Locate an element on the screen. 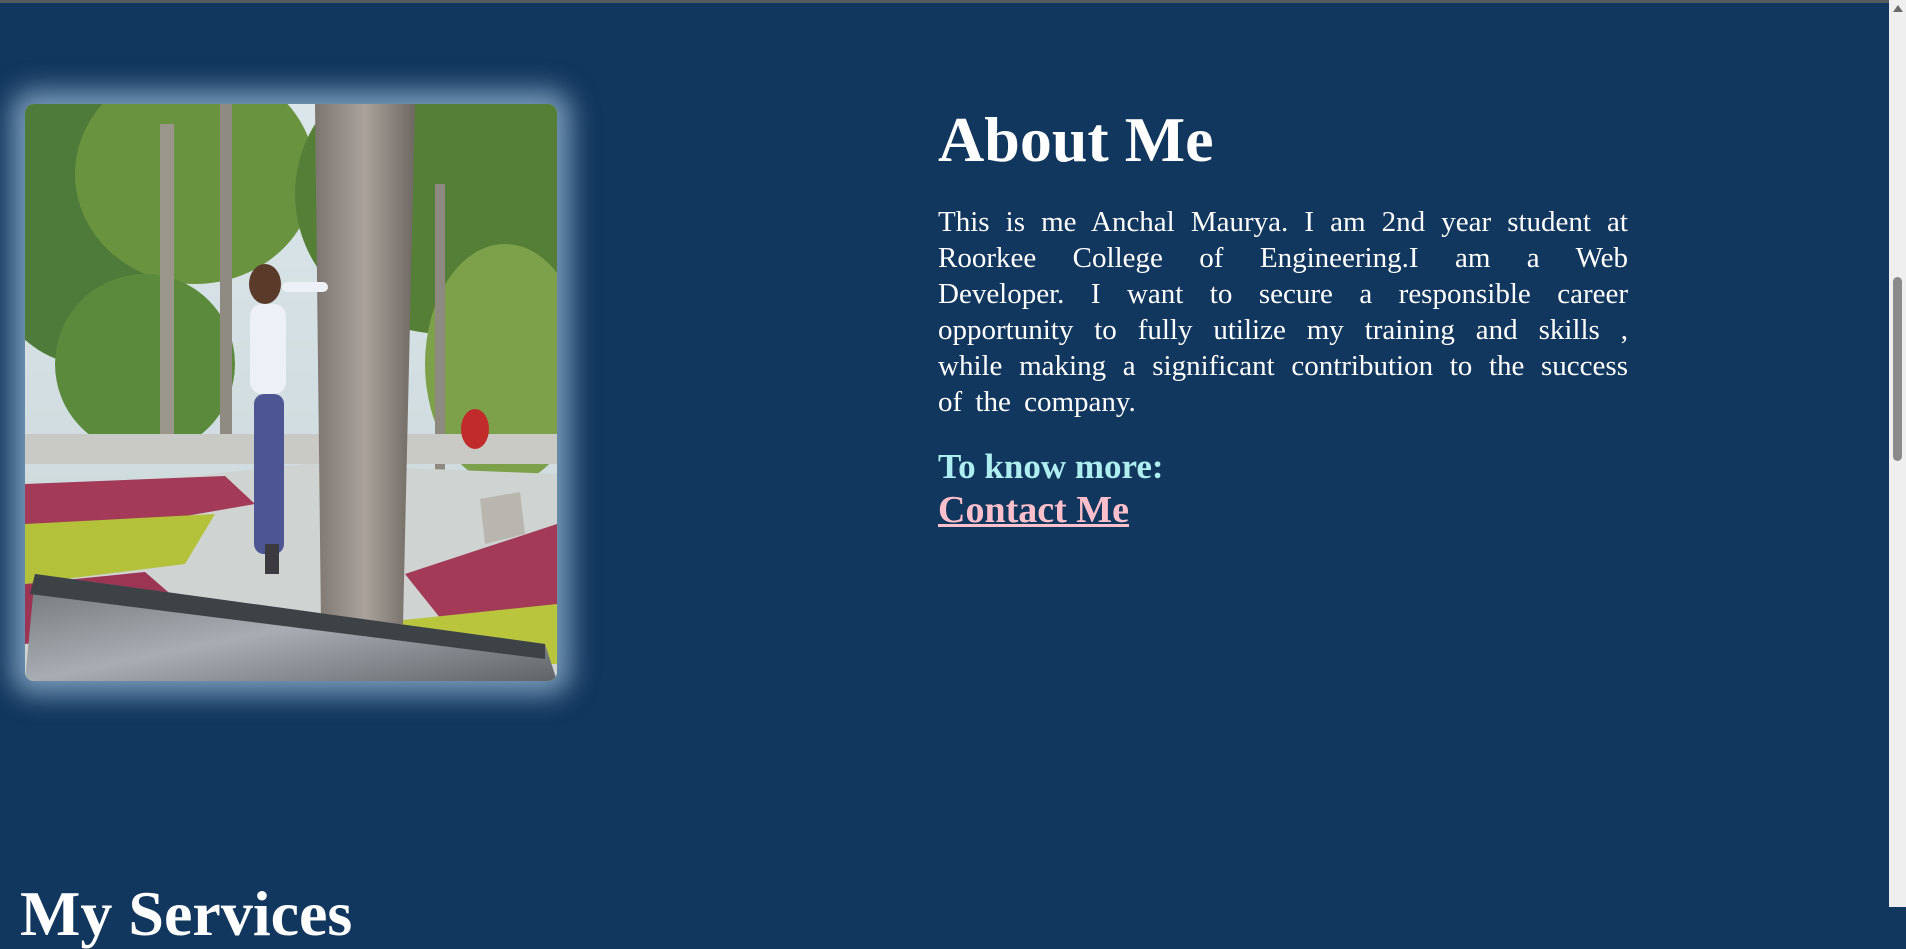  vertical-scrollbar is located at coordinates (1897, 453).